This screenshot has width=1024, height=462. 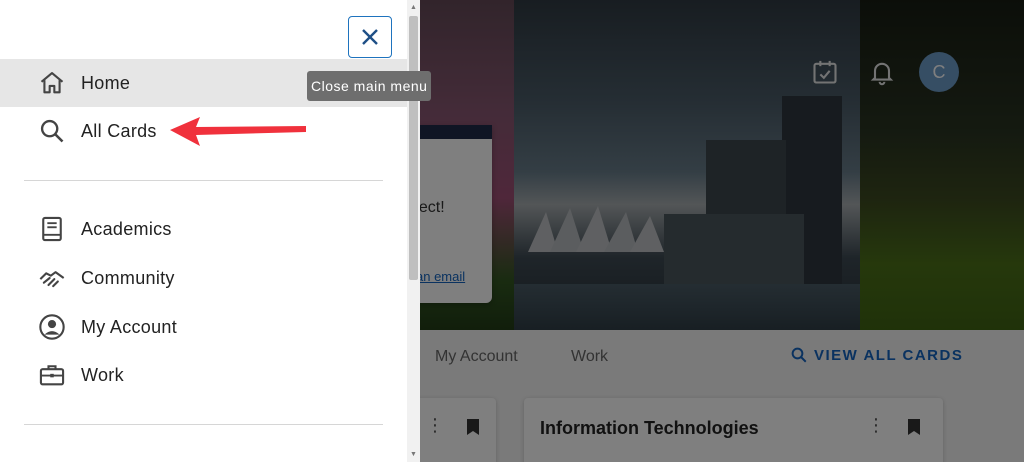 What do you see at coordinates (126, 228) in the screenshot?
I see `nav-label-academics: Academics` at bounding box center [126, 228].